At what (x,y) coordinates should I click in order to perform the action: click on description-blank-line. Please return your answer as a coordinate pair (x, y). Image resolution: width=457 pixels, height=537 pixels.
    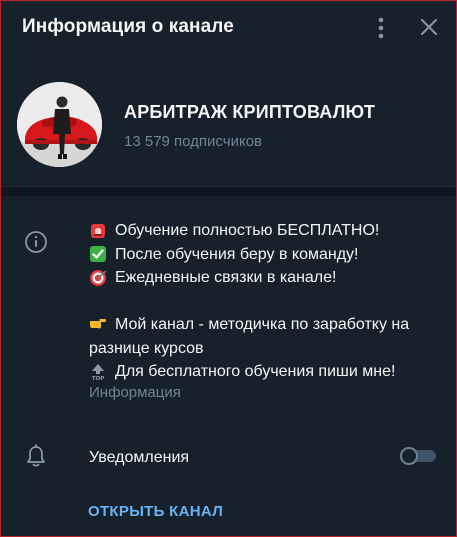
    Looking at the image, I should click on (264, 302).